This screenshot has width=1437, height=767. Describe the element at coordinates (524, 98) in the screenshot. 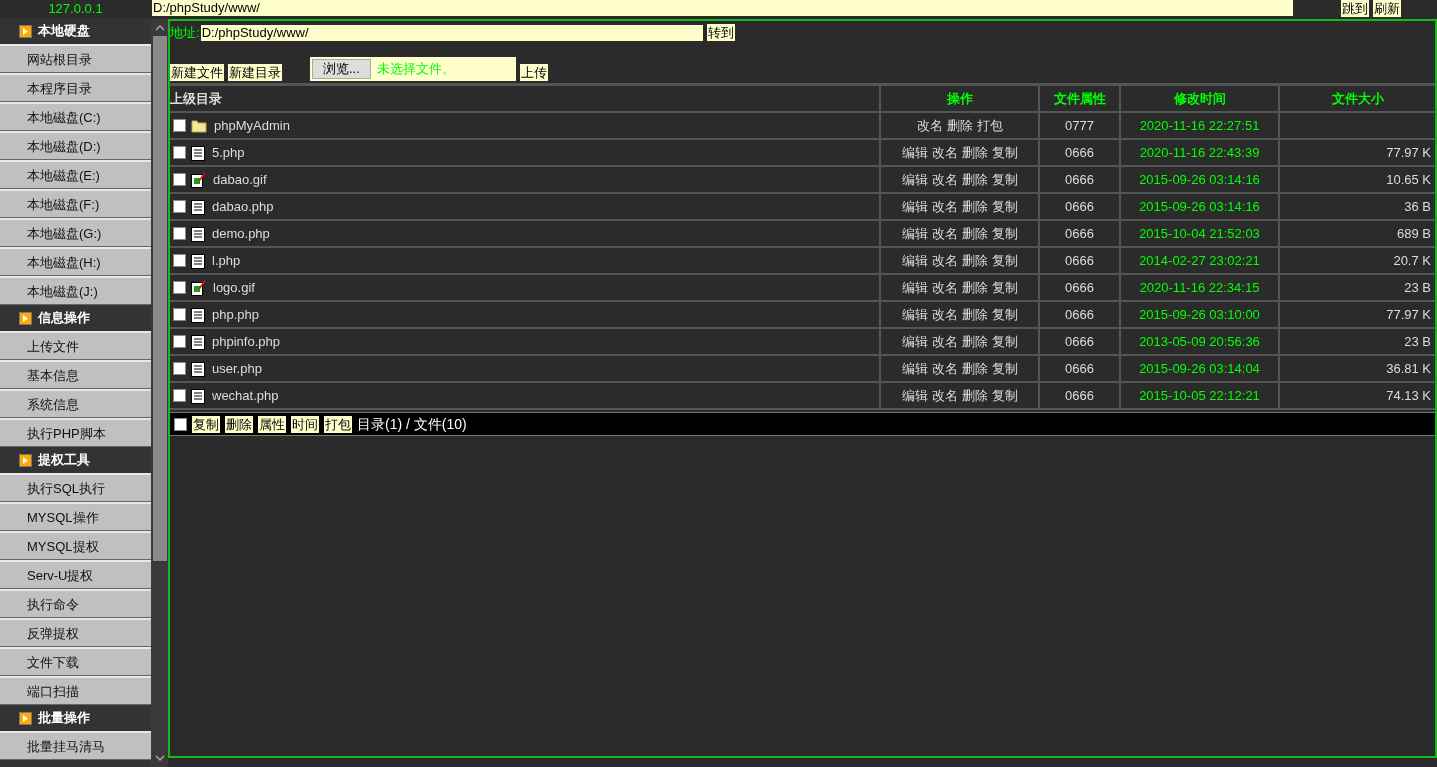

I see `column-header: 上级目录` at that location.